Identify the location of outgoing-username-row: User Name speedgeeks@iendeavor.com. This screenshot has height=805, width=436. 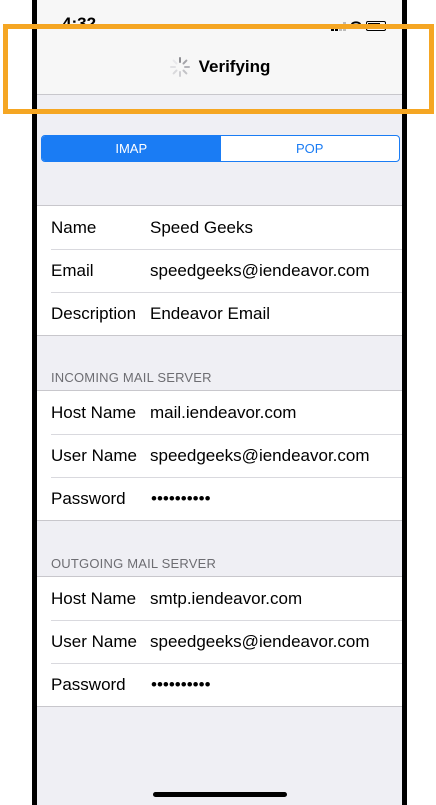
(219, 641).